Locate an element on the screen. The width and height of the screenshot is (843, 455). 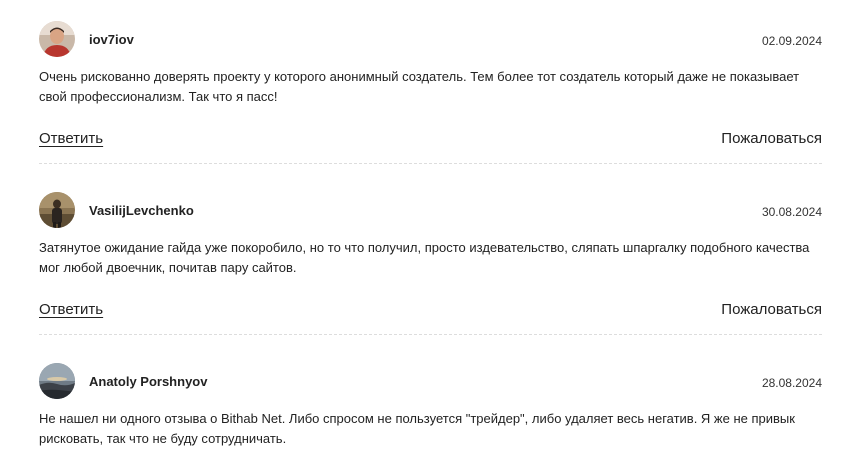
comment-header: iov7iov 02.09.2024 is located at coordinates (430, 39).